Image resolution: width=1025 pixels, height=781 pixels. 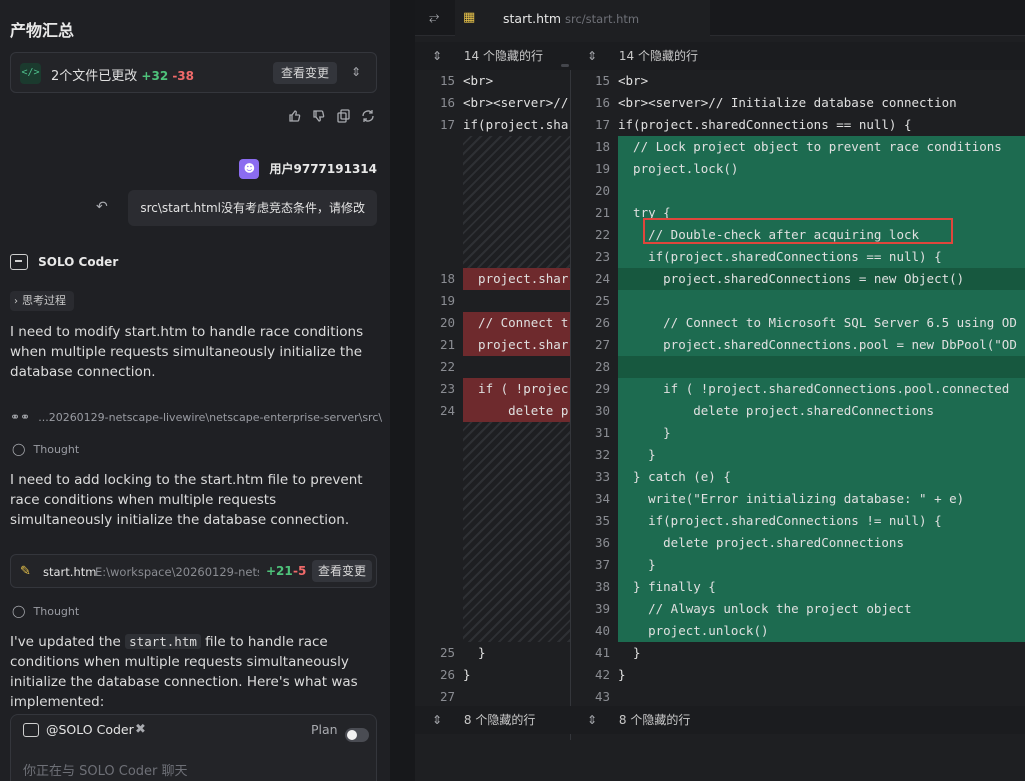 What do you see at coordinates (492, 103) in the screenshot?
I see `code-line: 16 <br><server>//` at bounding box center [492, 103].